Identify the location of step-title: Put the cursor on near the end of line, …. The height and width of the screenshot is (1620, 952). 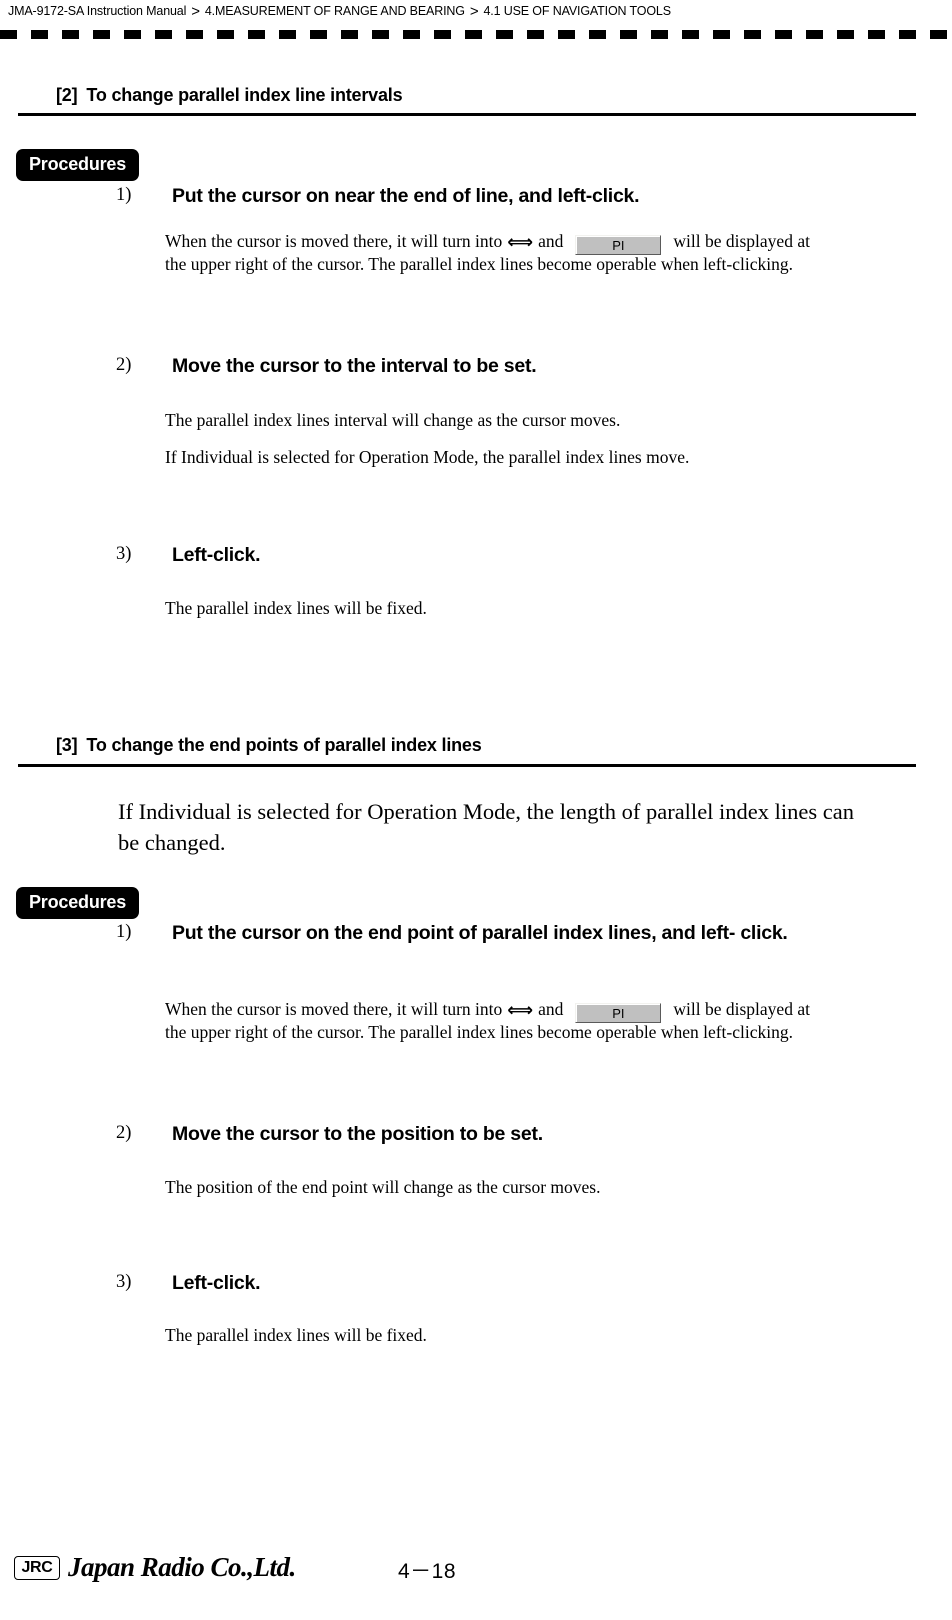
(406, 196).